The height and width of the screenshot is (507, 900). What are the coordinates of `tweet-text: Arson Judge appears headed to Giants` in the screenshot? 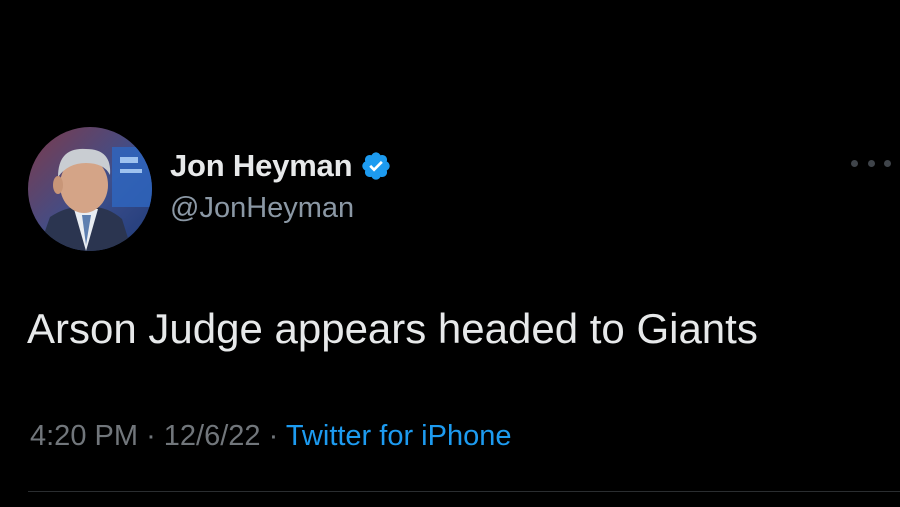 It's located at (392, 328).